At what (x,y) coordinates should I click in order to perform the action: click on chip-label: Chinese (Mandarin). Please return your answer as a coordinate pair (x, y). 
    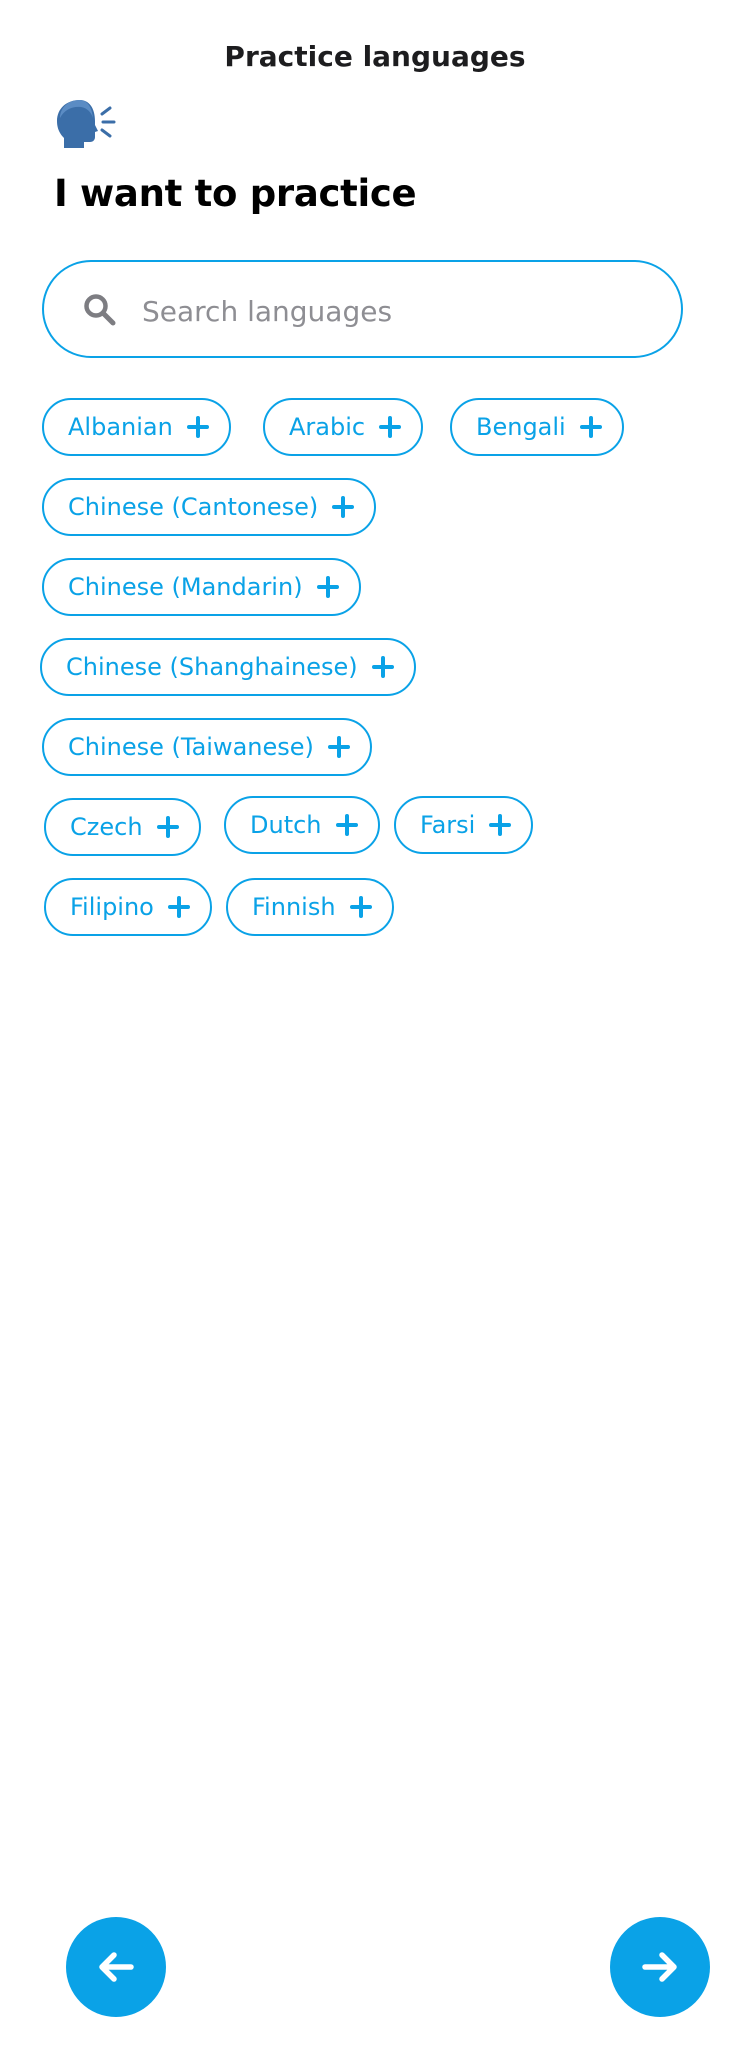
    Looking at the image, I should click on (185, 587).